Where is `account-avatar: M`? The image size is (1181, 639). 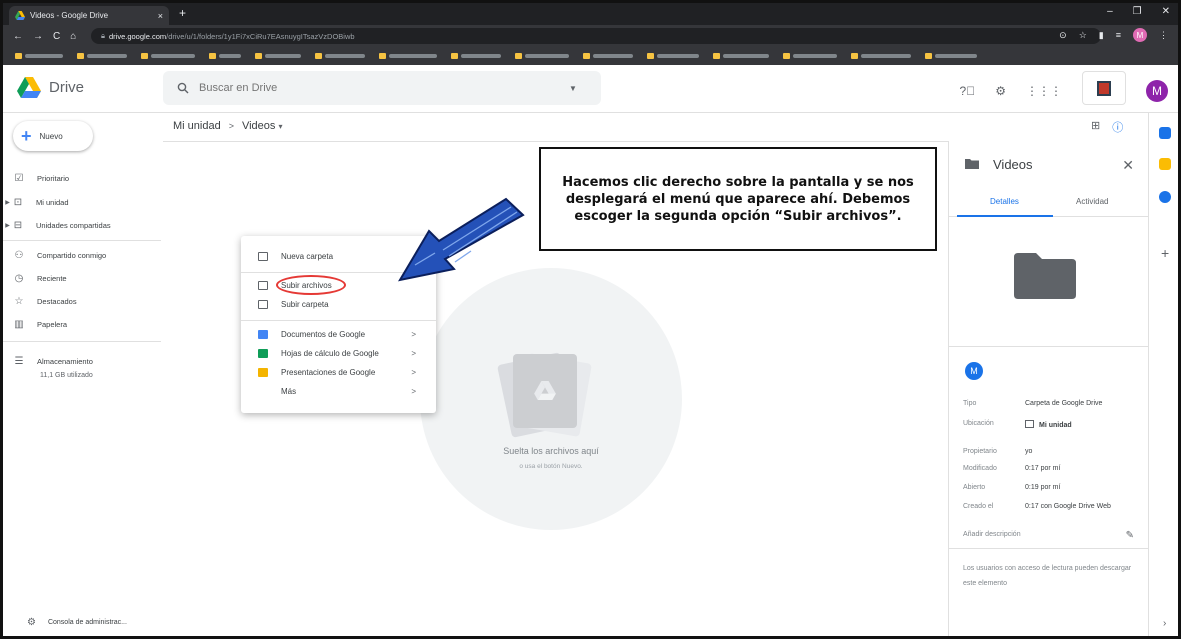 account-avatar: M is located at coordinates (1157, 91).